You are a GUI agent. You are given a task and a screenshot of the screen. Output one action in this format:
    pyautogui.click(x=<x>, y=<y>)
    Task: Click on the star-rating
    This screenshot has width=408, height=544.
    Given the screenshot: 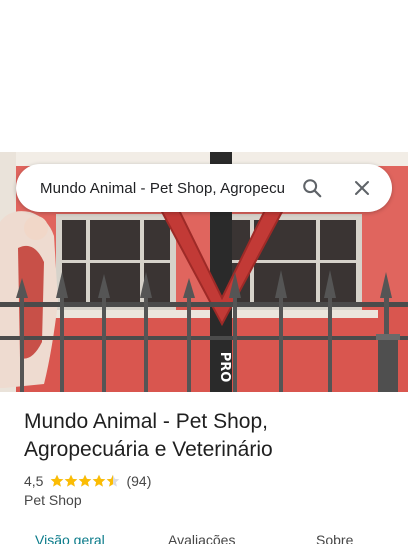 What is the action you would take?
    pyautogui.click(x=85, y=481)
    